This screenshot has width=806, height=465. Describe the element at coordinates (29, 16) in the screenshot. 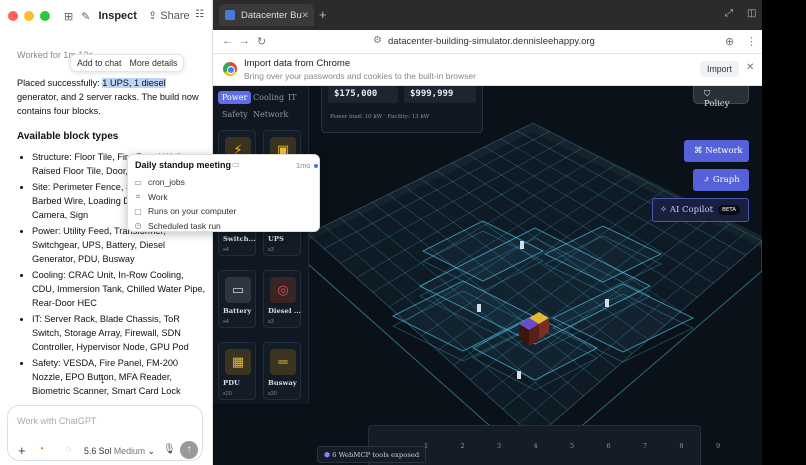

I see `minimize-window-button` at that location.